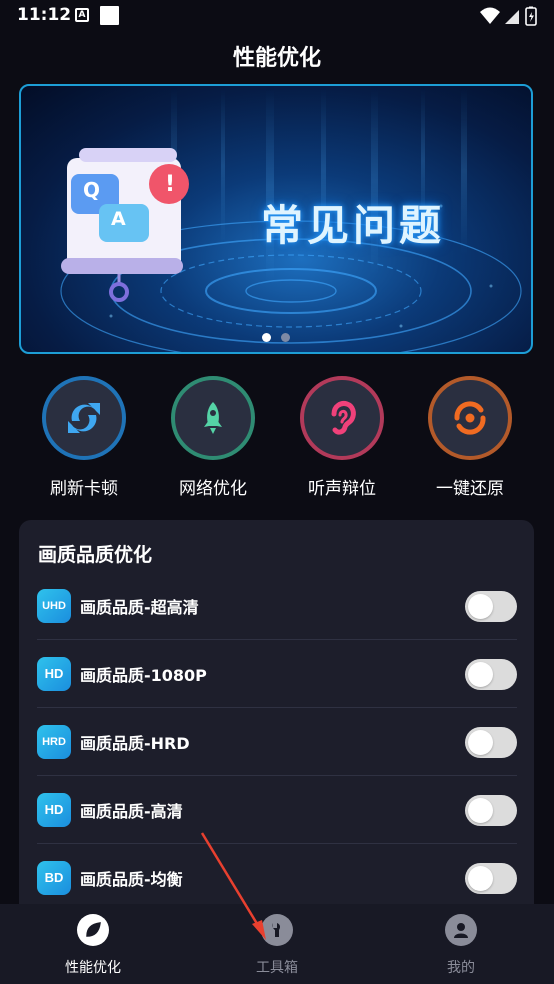  Describe the element at coordinates (93, 930) in the screenshot. I see `leaf-icon` at that location.